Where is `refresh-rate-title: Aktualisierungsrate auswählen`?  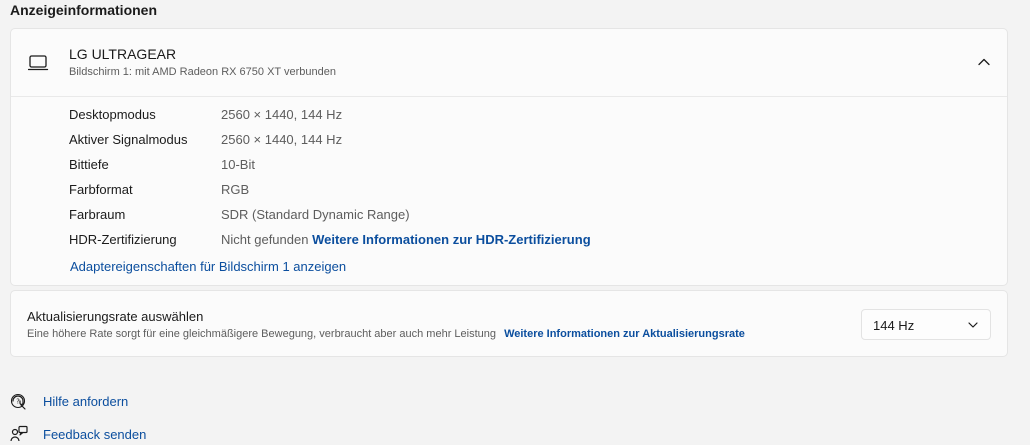 refresh-rate-title: Aktualisierungsrate auswählen is located at coordinates (115, 316).